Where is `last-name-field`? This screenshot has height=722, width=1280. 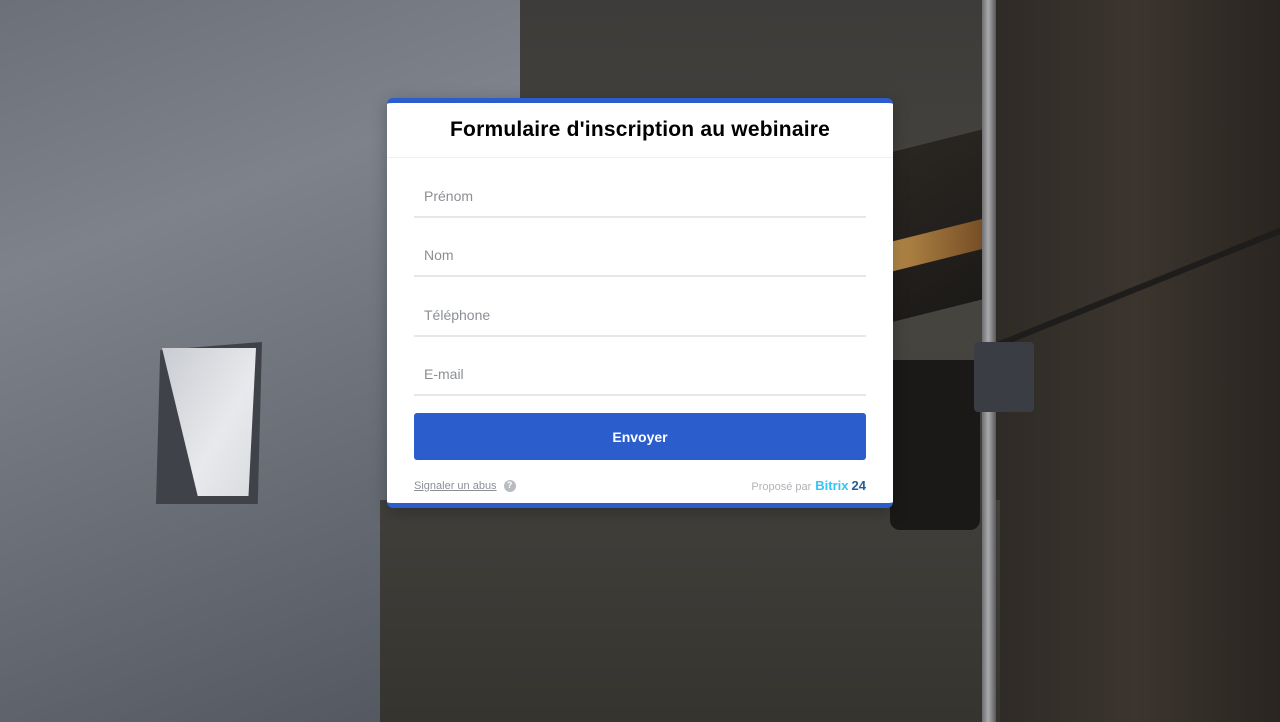
last-name-field is located at coordinates (640, 247).